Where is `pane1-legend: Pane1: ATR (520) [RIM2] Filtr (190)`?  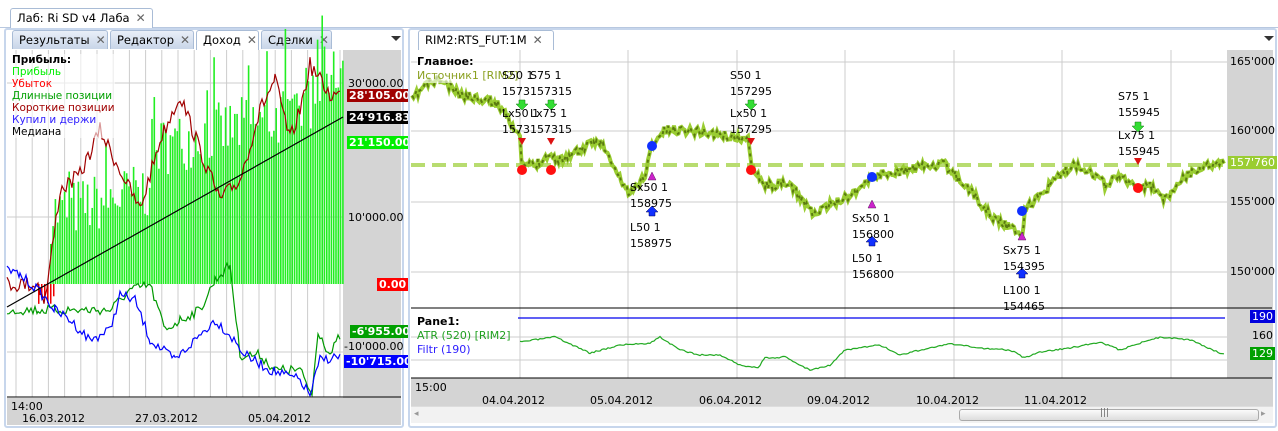 pane1-legend: Pane1: ATR (520) [RIM2] Filtr (190) is located at coordinates (464, 336).